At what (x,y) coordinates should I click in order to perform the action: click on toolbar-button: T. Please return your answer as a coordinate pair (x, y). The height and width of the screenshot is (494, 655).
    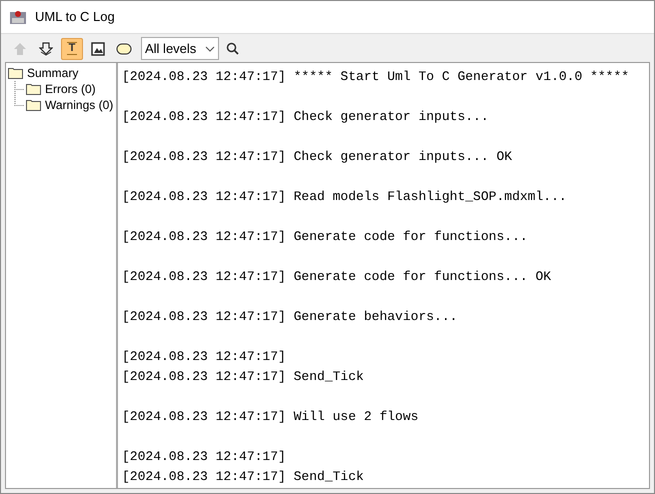
    Looking at the image, I should click on (72, 49).